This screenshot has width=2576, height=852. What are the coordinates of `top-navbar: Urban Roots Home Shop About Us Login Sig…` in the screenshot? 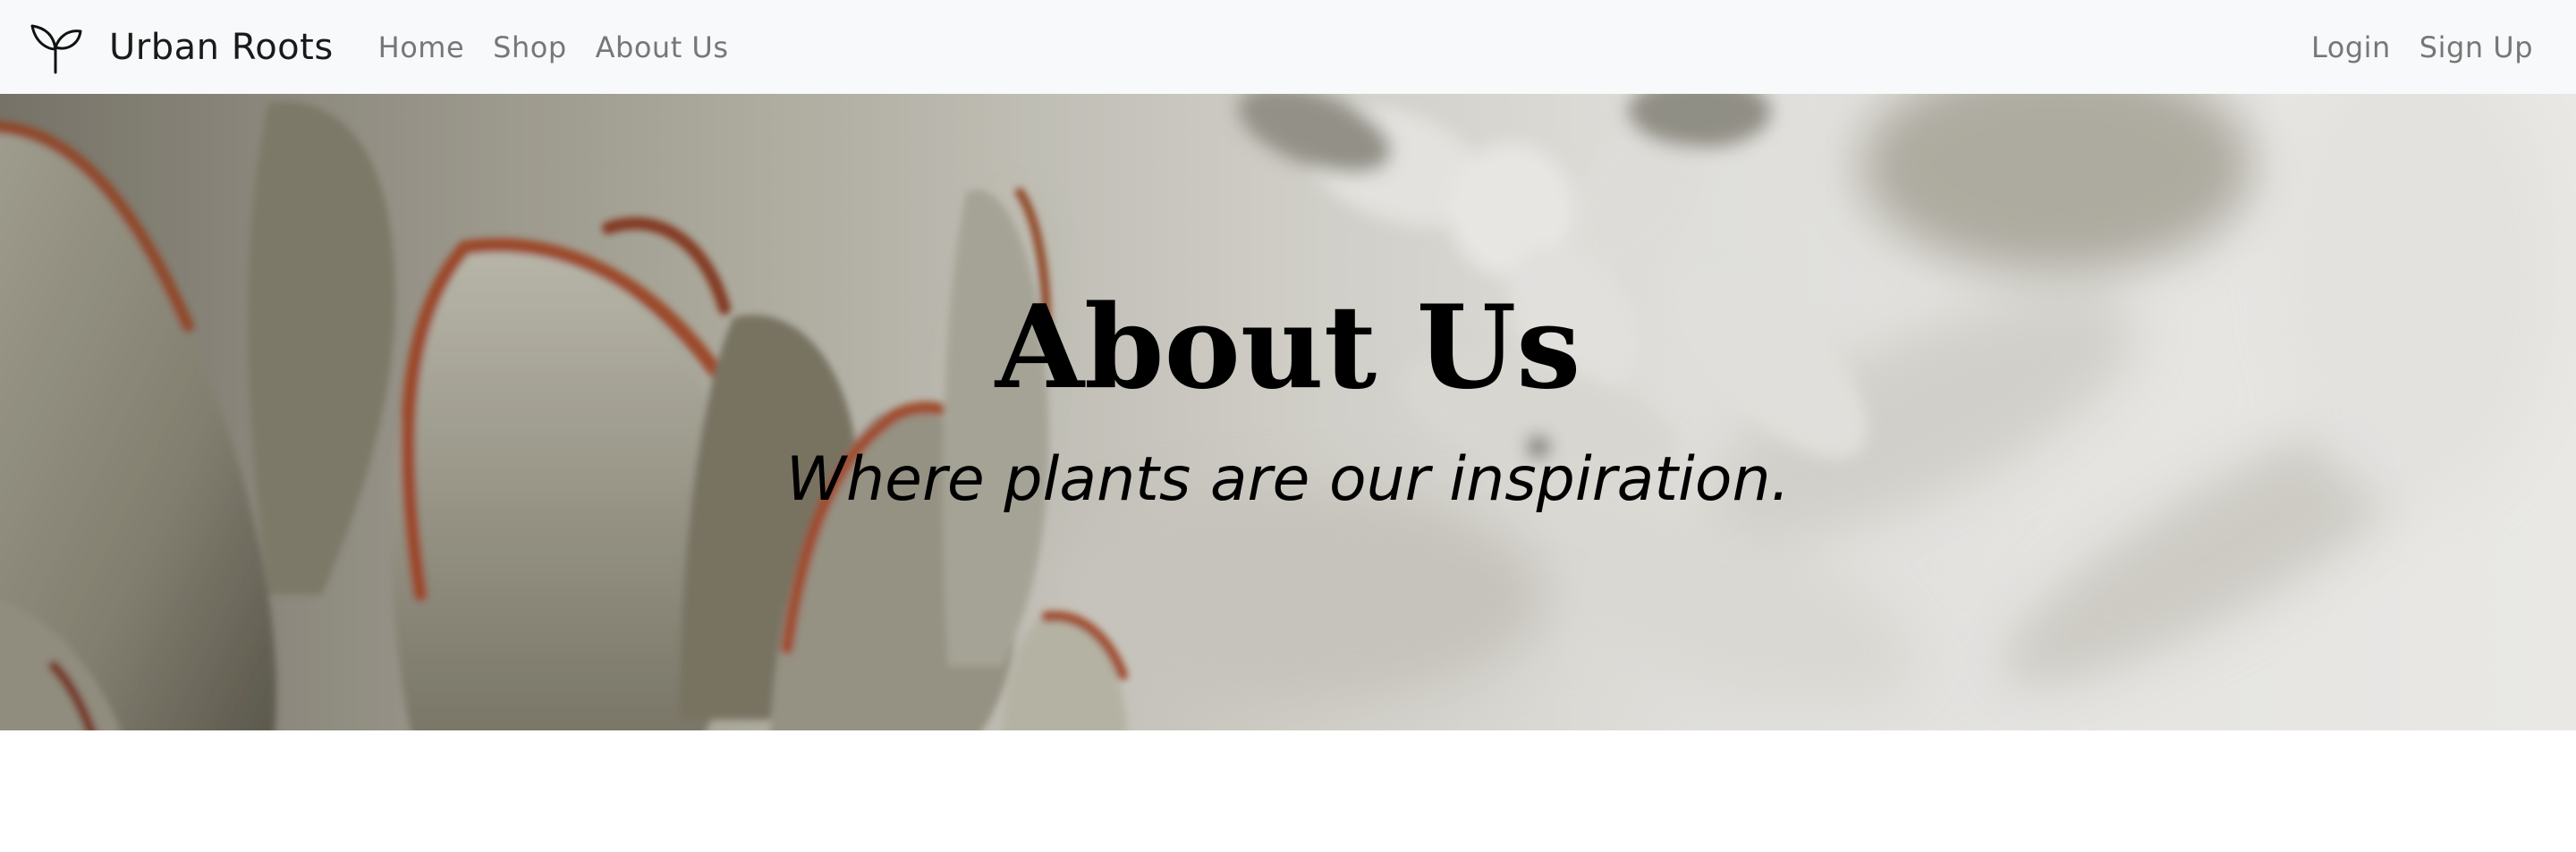 It's located at (1288, 47).